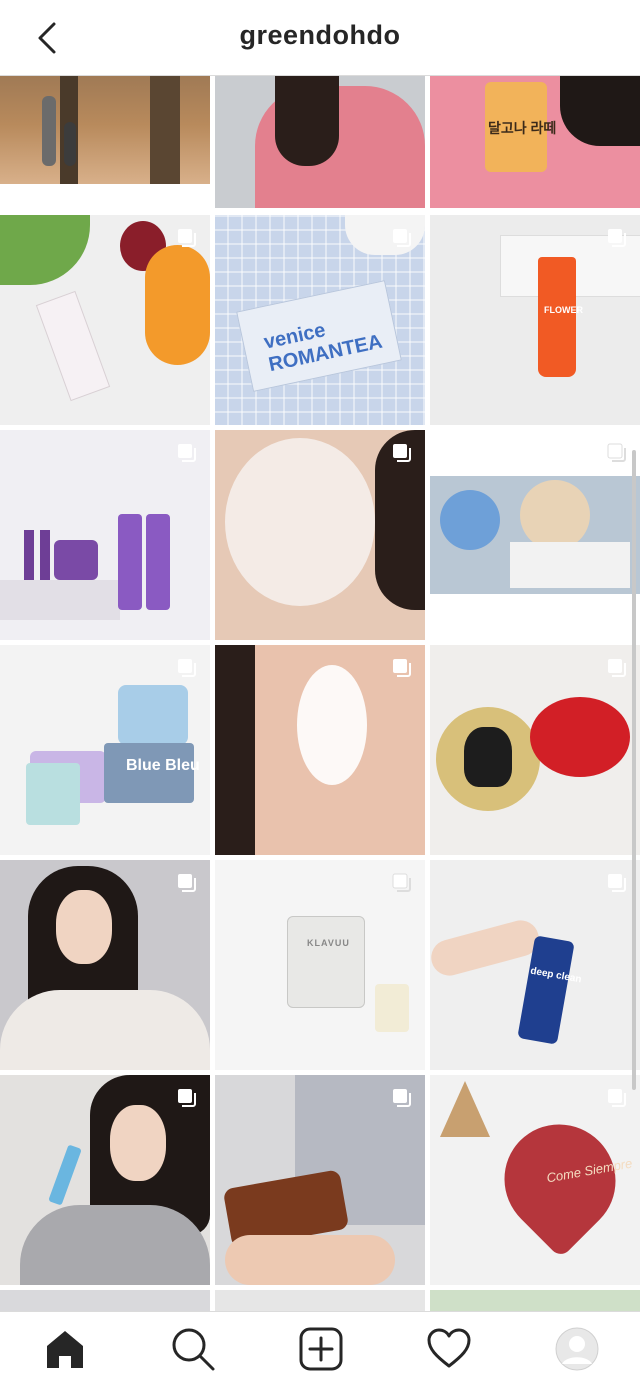 This screenshot has width=640, height=1386. What do you see at coordinates (535, 965) in the screenshot?
I see `post-thumbnail: deep clean` at bounding box center [535, 965].